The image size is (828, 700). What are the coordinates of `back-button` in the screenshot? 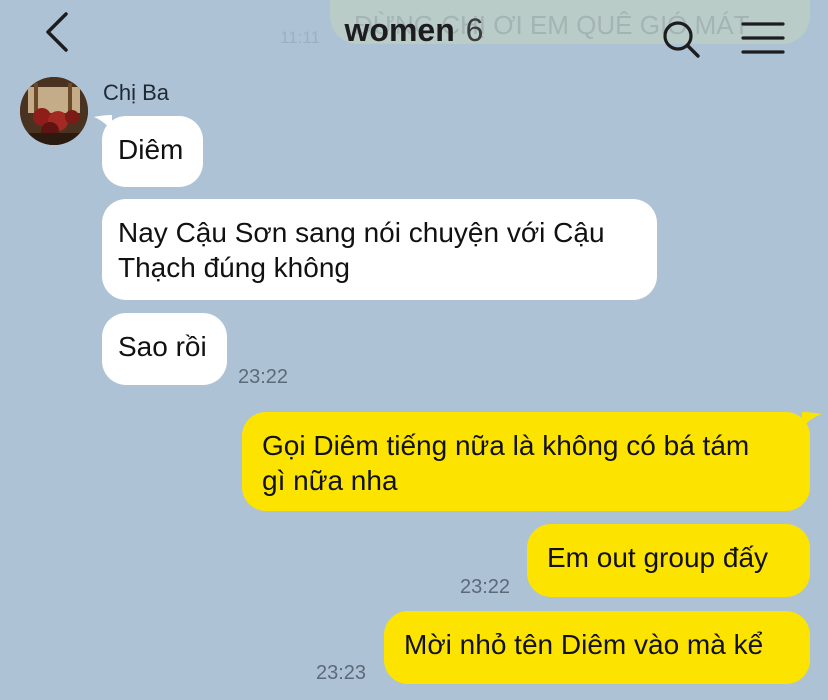 It's located at (60, 32).